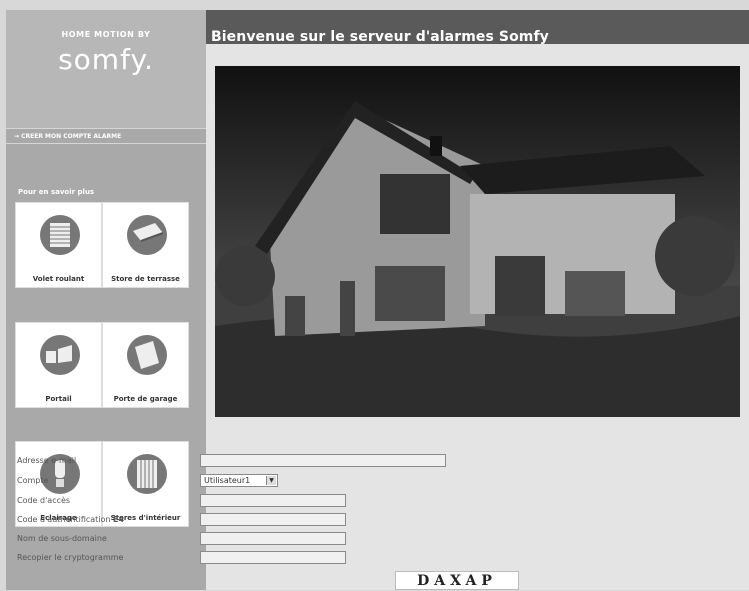 The width and height of the screenshot is (749, 591). I want to click on subdomain-row: Nom de sous-domaine, so click(277, 539).